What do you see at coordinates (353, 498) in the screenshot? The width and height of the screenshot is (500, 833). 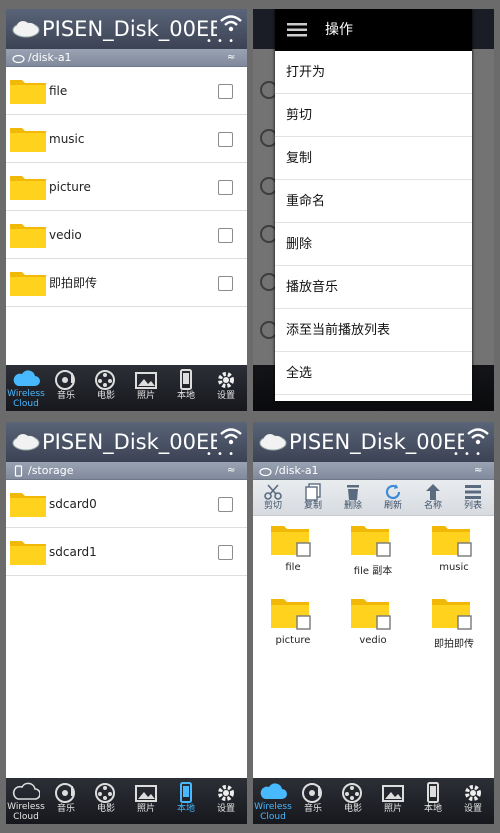 I see `delete-button: 删除` at bounding box center [353, 498].